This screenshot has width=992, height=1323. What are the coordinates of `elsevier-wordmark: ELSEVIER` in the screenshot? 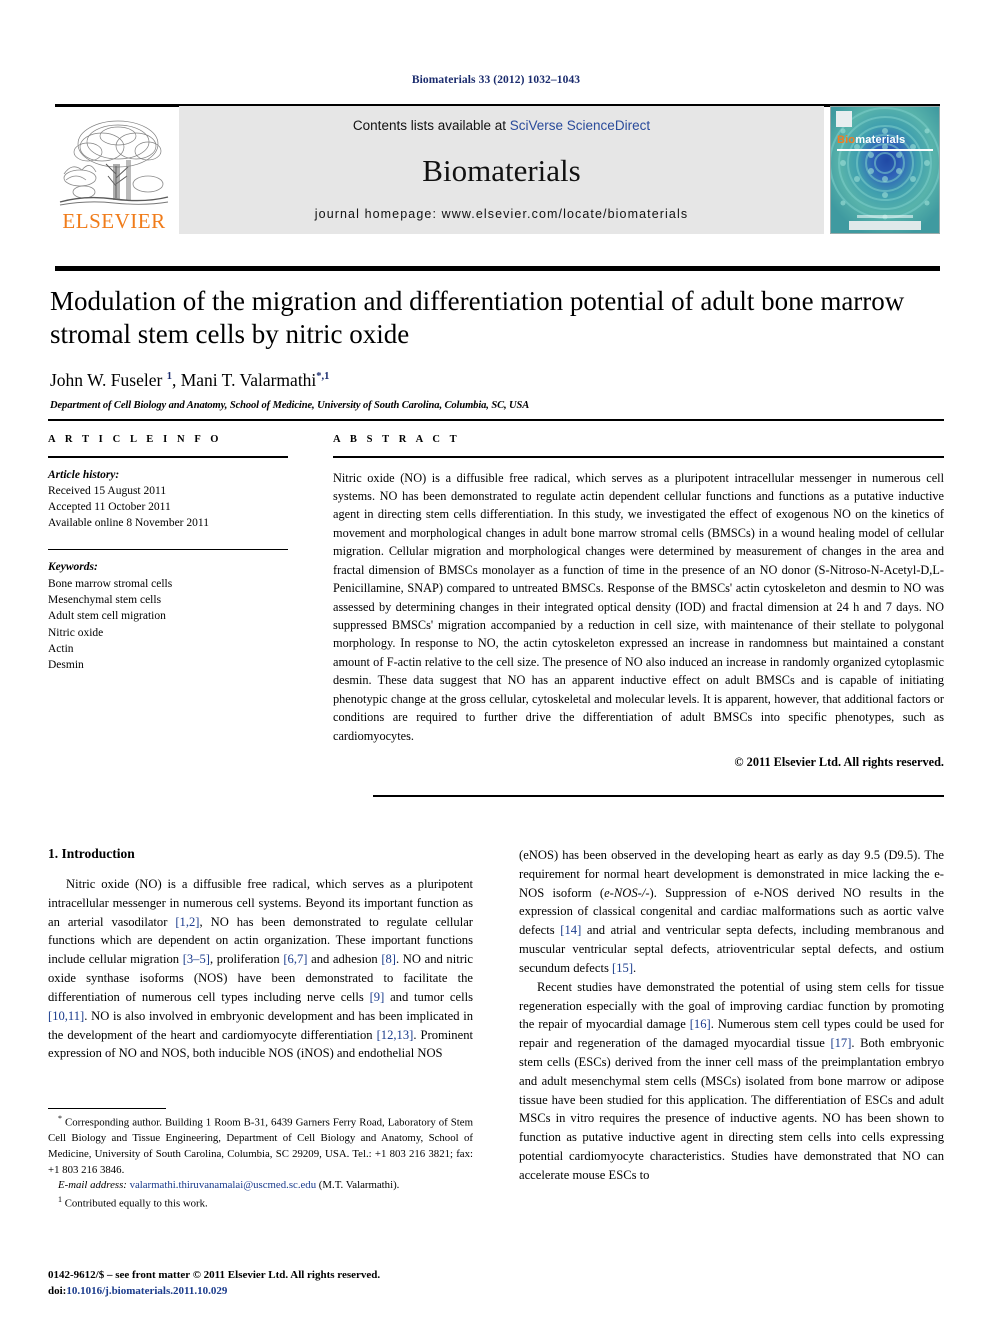 It's located at (114, 221).